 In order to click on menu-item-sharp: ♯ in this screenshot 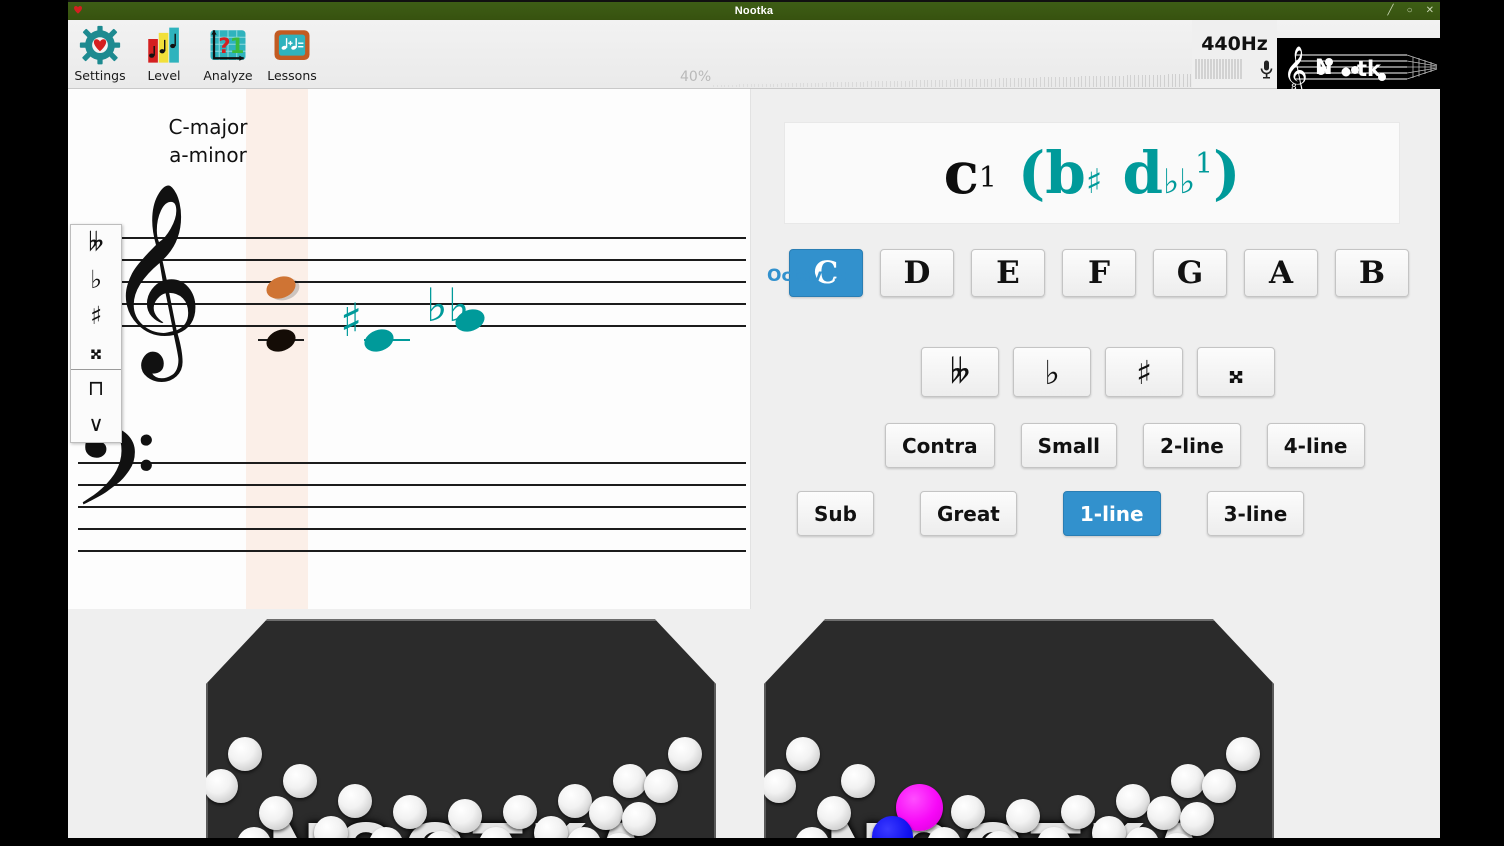, I will do `click(96, 315)`.